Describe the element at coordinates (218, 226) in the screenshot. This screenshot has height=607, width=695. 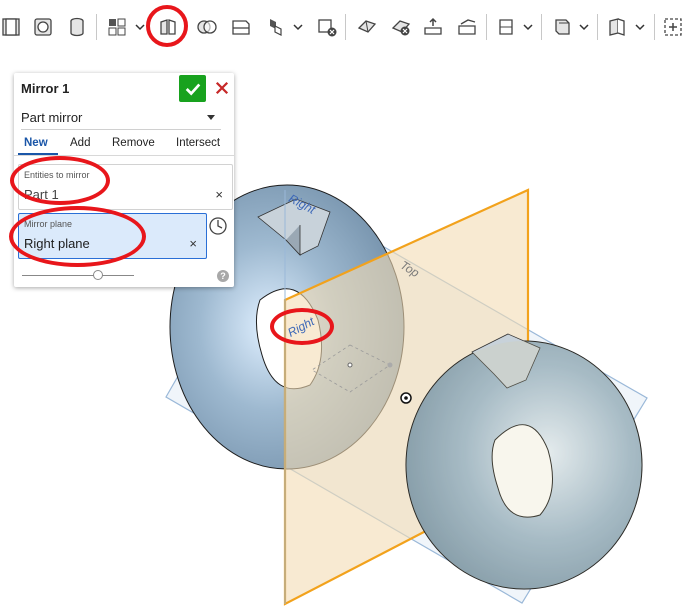
I see `clock-icon` at that location.